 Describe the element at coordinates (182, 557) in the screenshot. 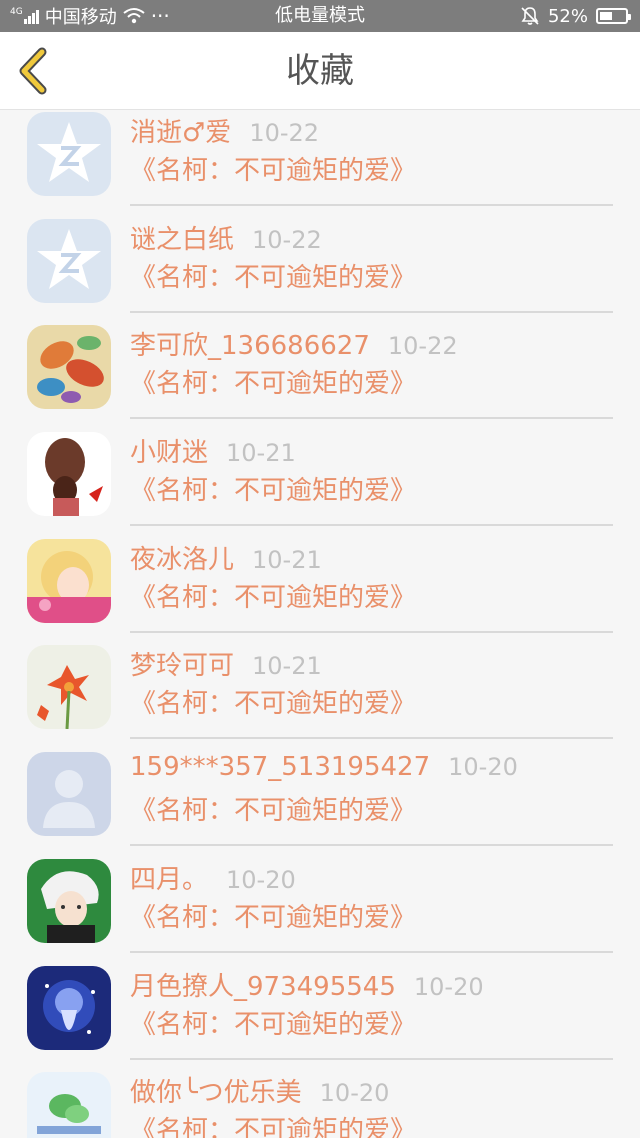

I see `user-name: 夜冰洛儿` at that location.